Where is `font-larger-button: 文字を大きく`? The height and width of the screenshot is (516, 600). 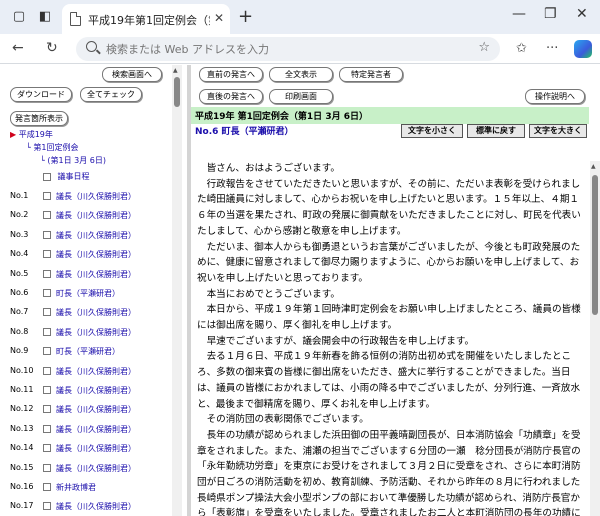
font-larger-button: 文字を大きく is located at coordinates (558, 131).